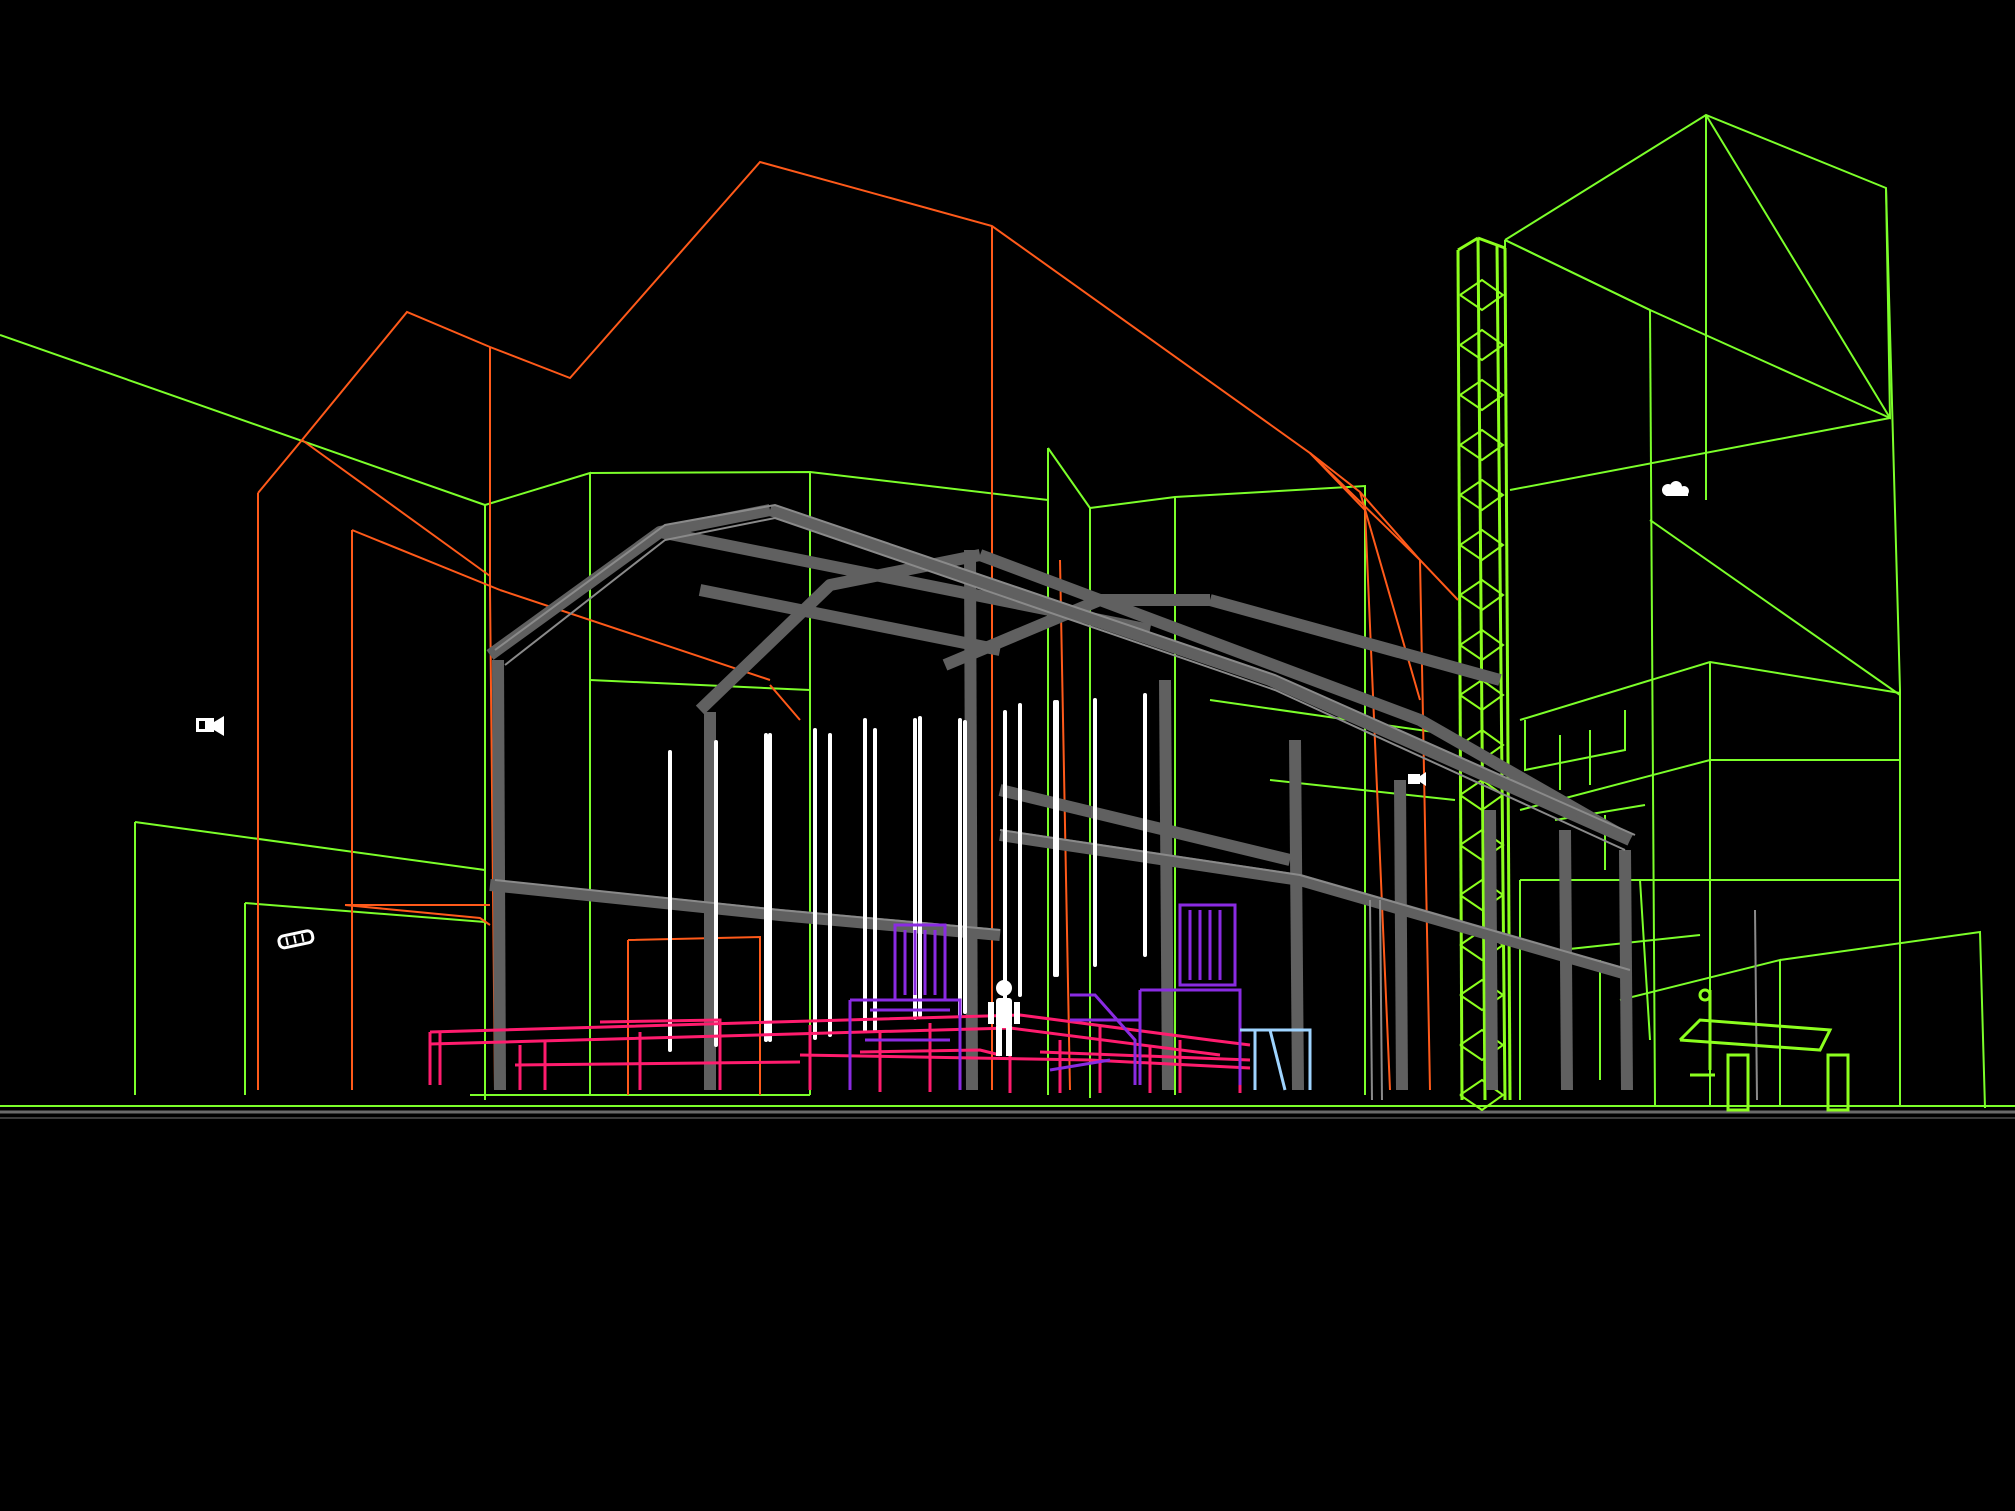 The image size is (2015, 1511). What do you see at coordinates (1764, 1050) in the screenshot?
I see `green-prop-table` at bounding box center [1764, 1050].